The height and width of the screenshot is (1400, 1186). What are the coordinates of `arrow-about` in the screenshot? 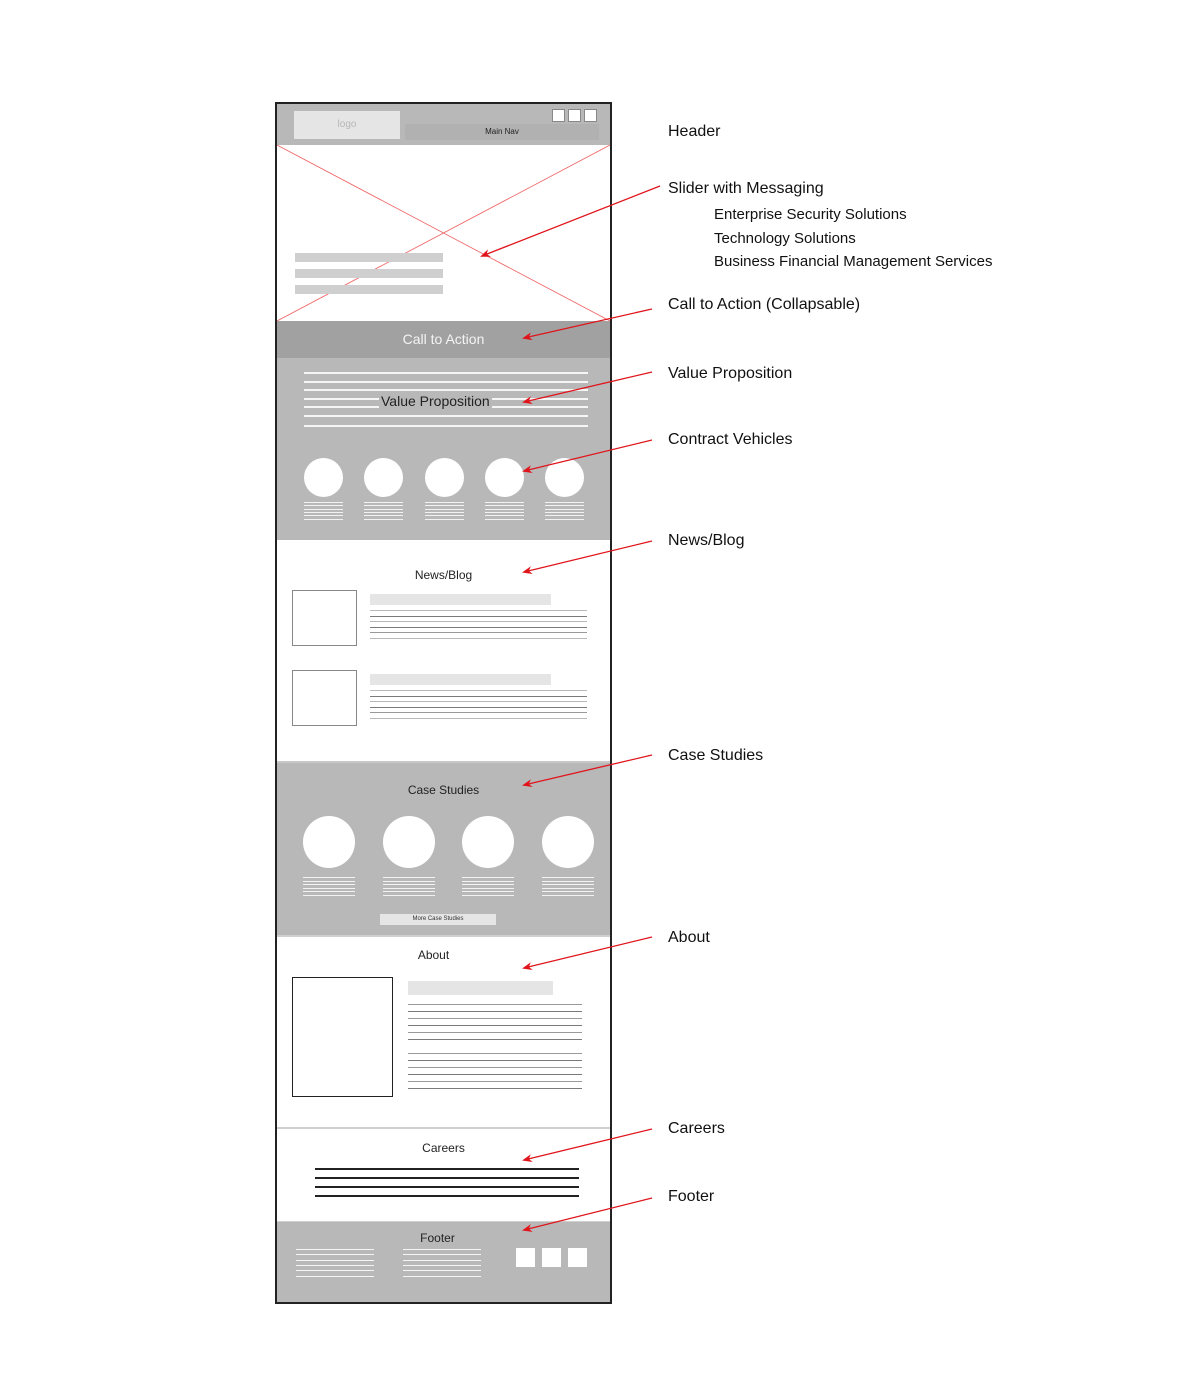 It's located at (587, 953).